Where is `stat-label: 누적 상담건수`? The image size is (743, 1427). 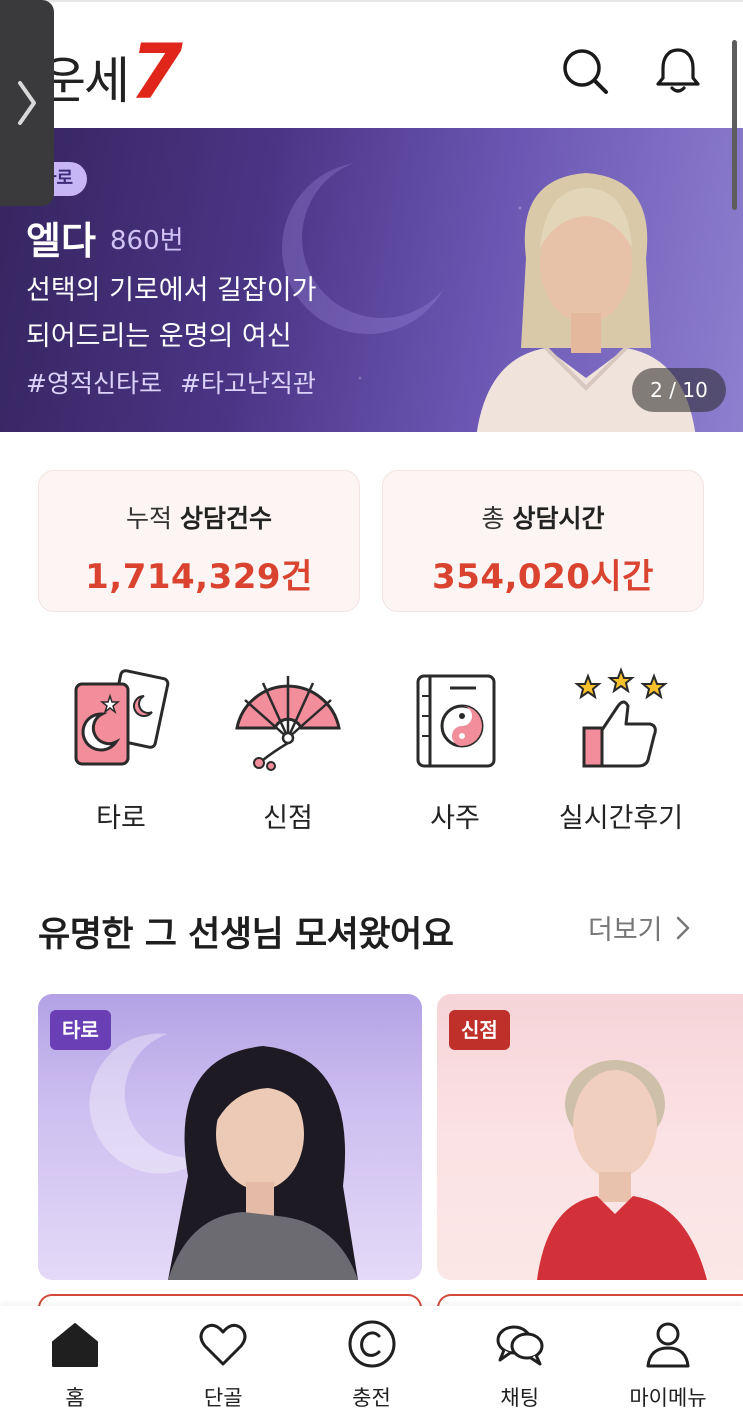 stat-label: 누적 상담건수 is located at coordinates (199, 517).